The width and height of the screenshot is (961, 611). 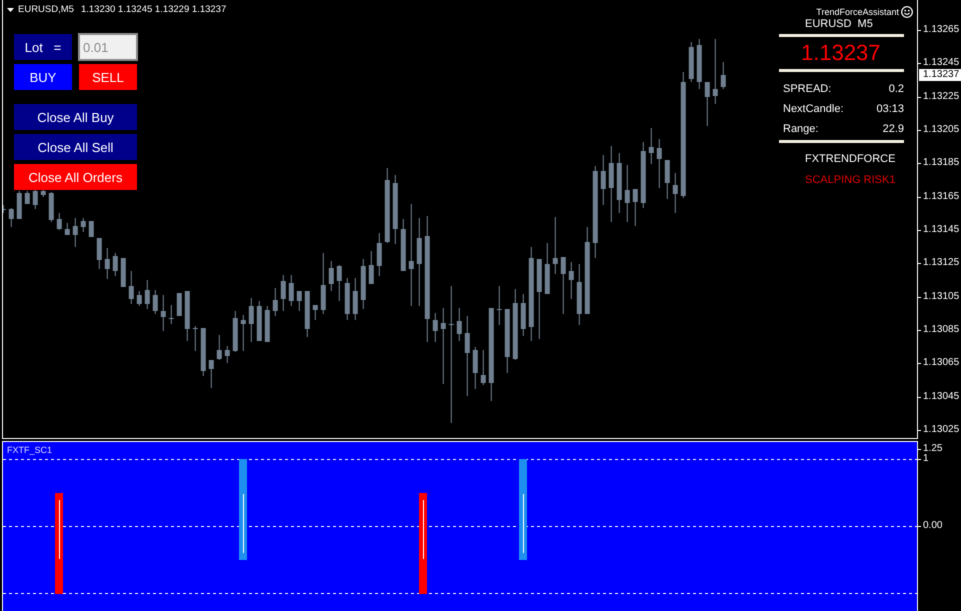 What do you see at coordinates (850, 180) in the screenshot?
I see `strategy-mode: SCALPING RISK1` at bounding box center [850, 180].